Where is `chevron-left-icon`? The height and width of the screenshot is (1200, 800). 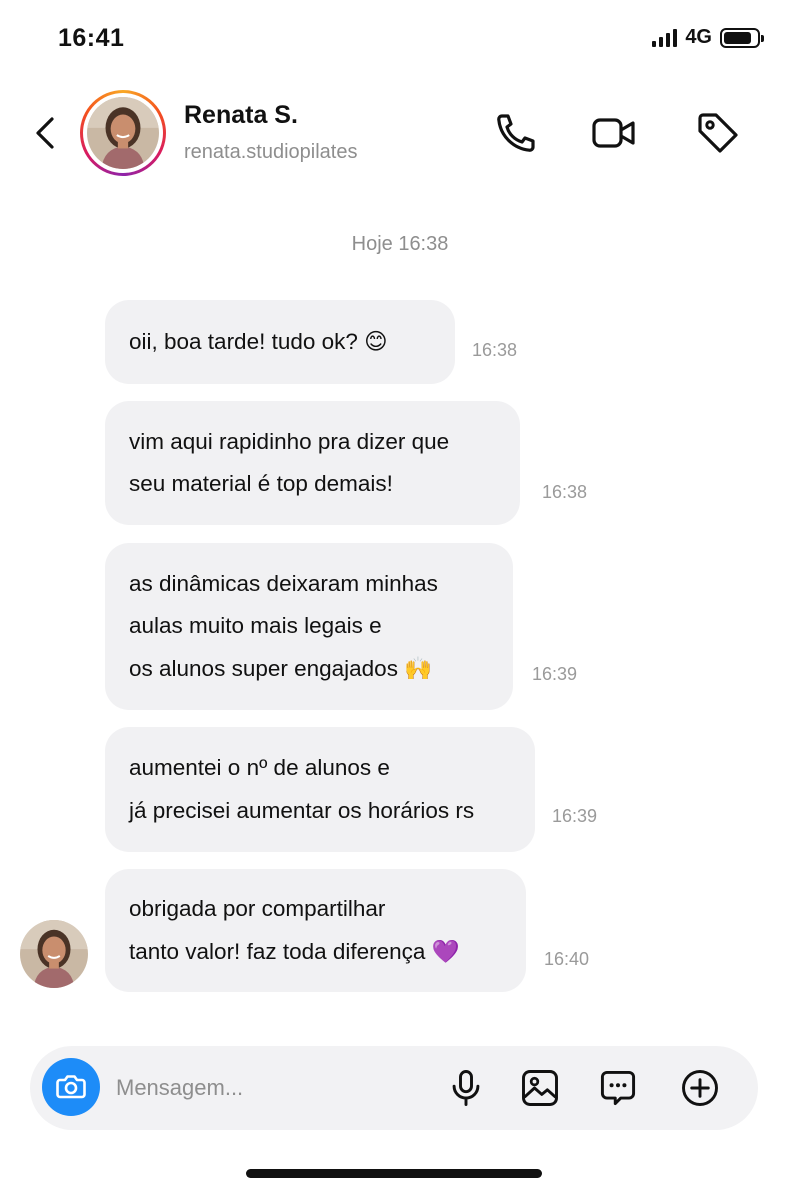 chevron-left-icon is located at coordinates (45, 133).